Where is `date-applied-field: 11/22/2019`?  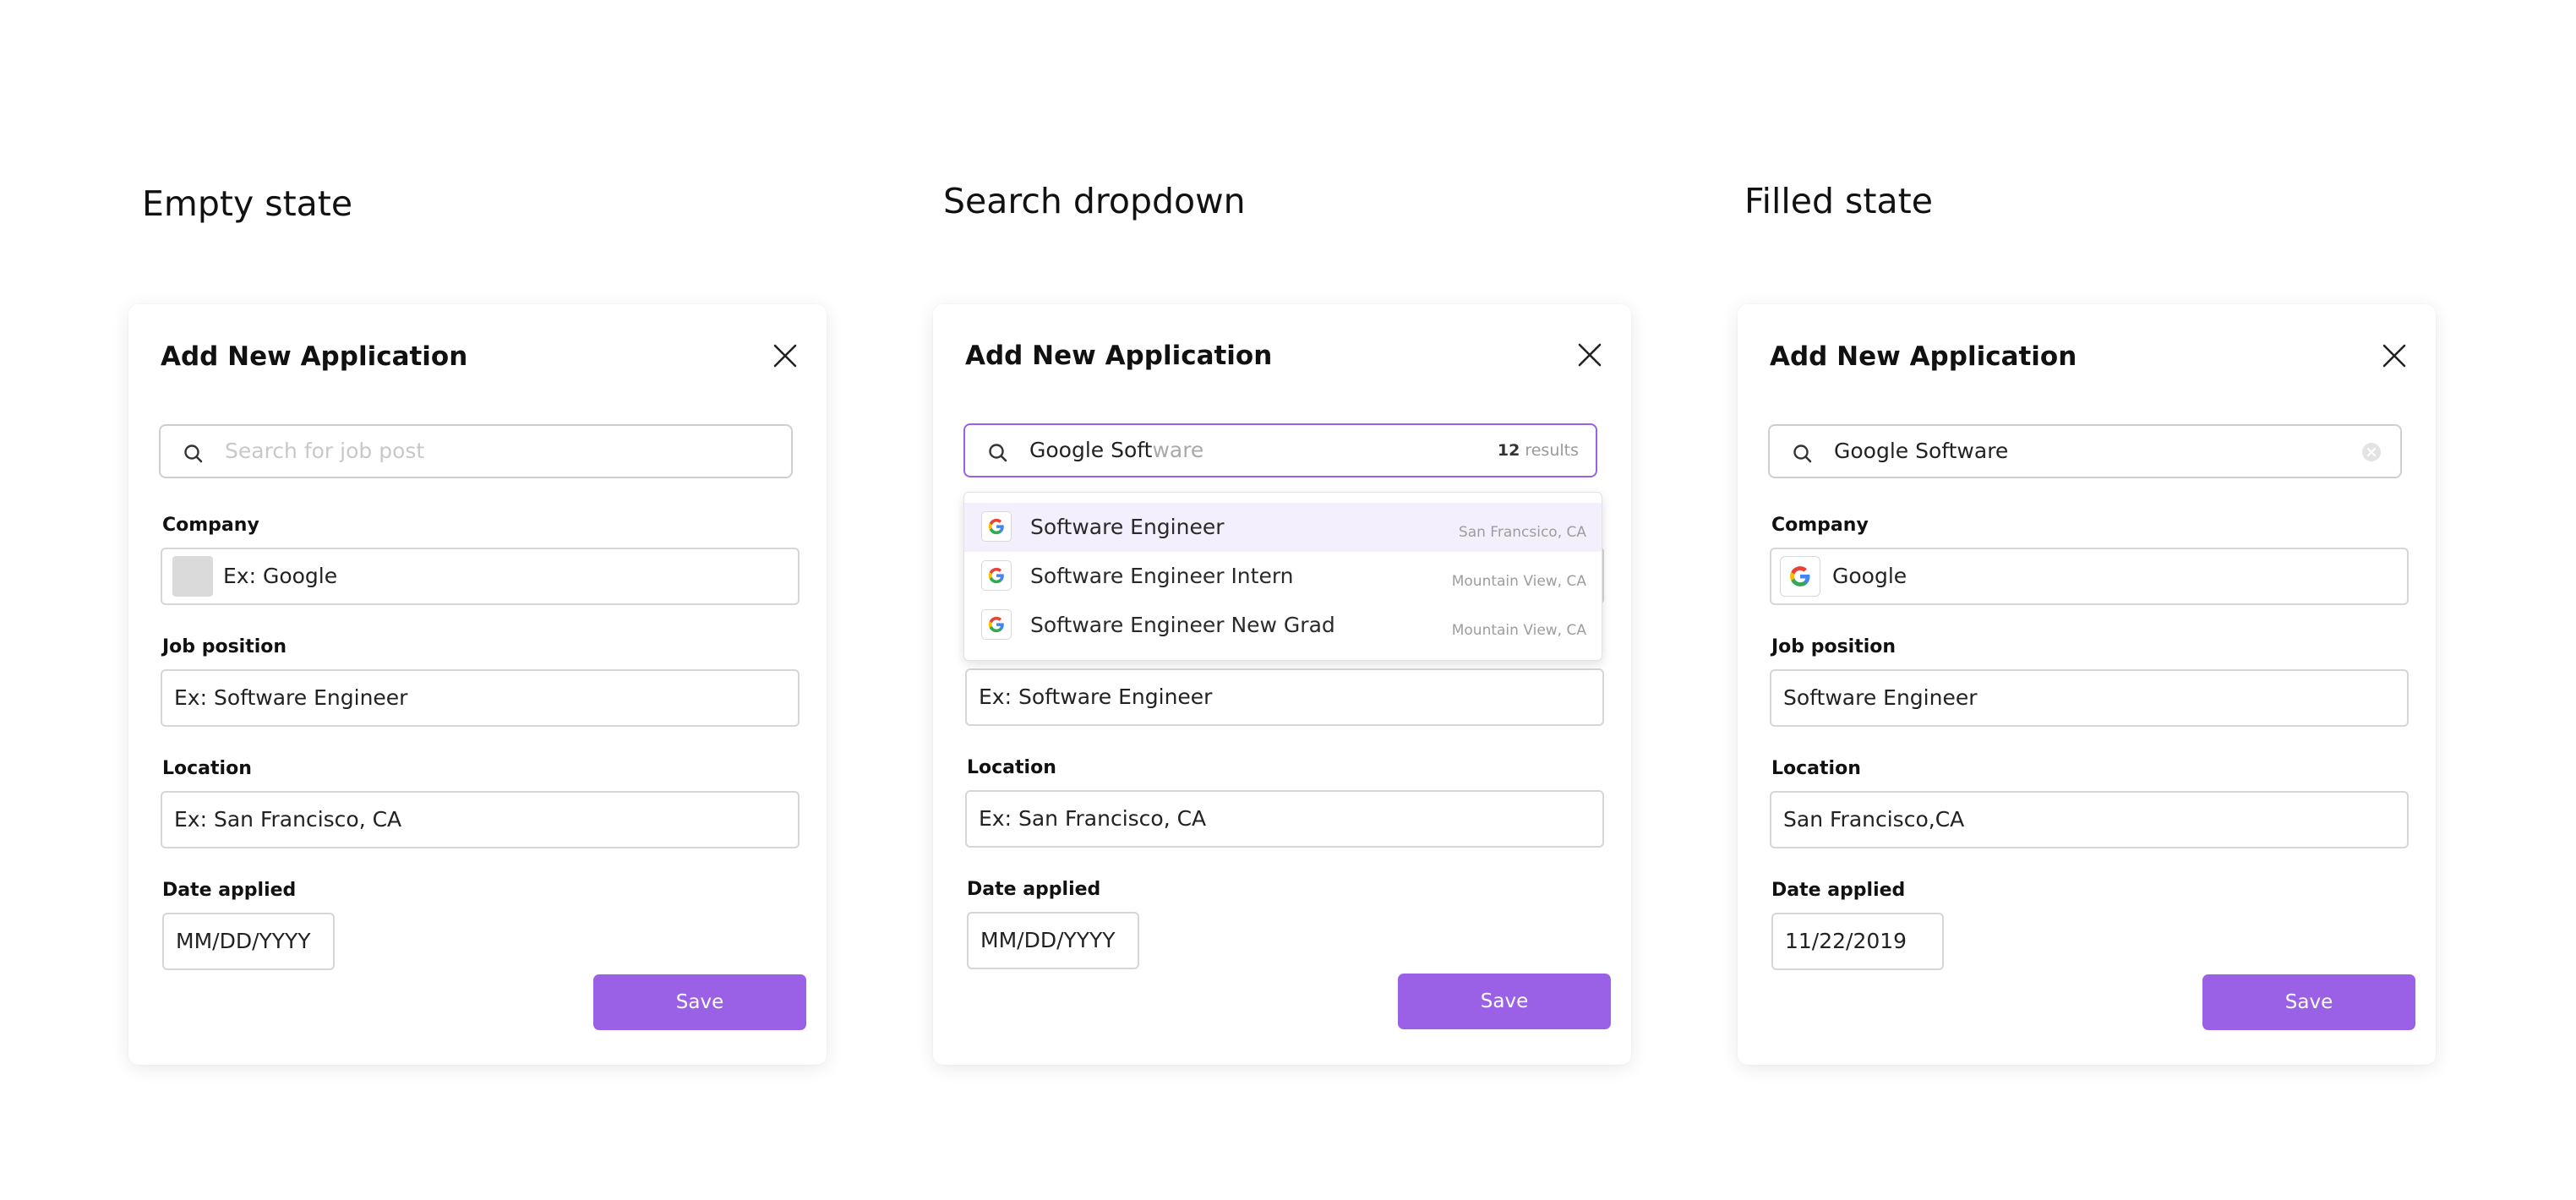 date-applied-field: 11/22/2019 is located at coordinates (1857, 941).